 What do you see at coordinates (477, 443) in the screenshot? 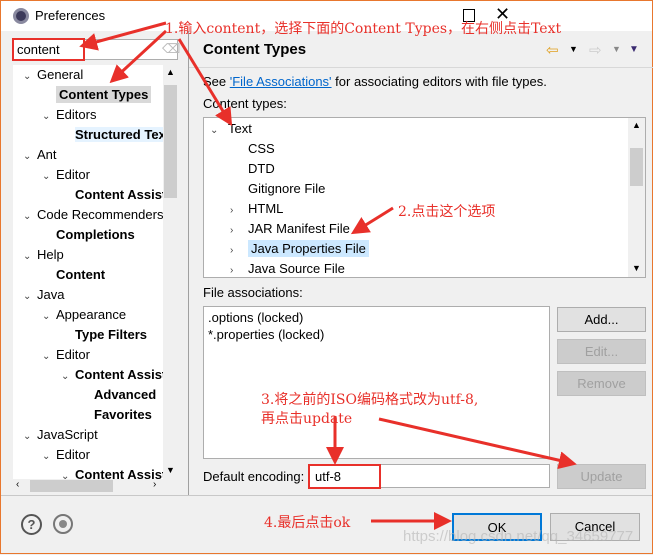
I see `arrow-to-update` at bounding box center [477, 443].